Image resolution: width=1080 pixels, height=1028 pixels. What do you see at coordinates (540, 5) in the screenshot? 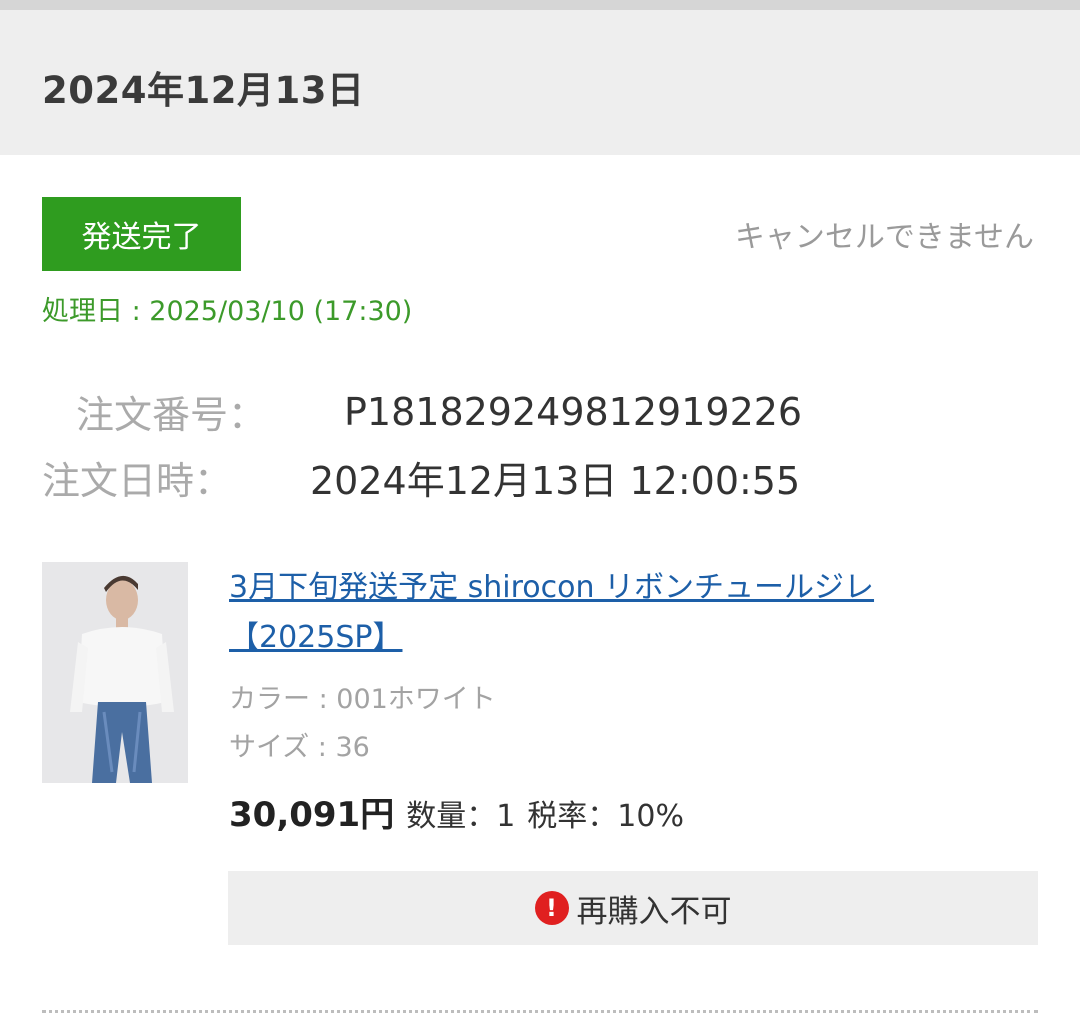
I see `top-border` at bounding box center [540, 5].